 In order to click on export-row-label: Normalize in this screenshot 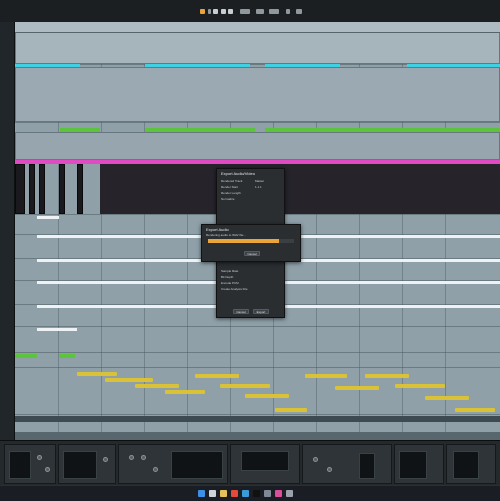, I will do `click(228, 199)`.